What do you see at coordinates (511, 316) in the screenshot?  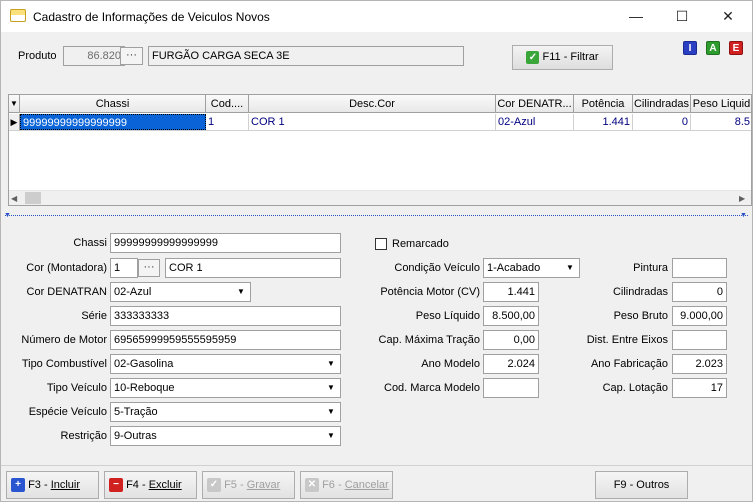 I see `peso-liquido-field: 8.500,00` at bounding box center [511, 316].